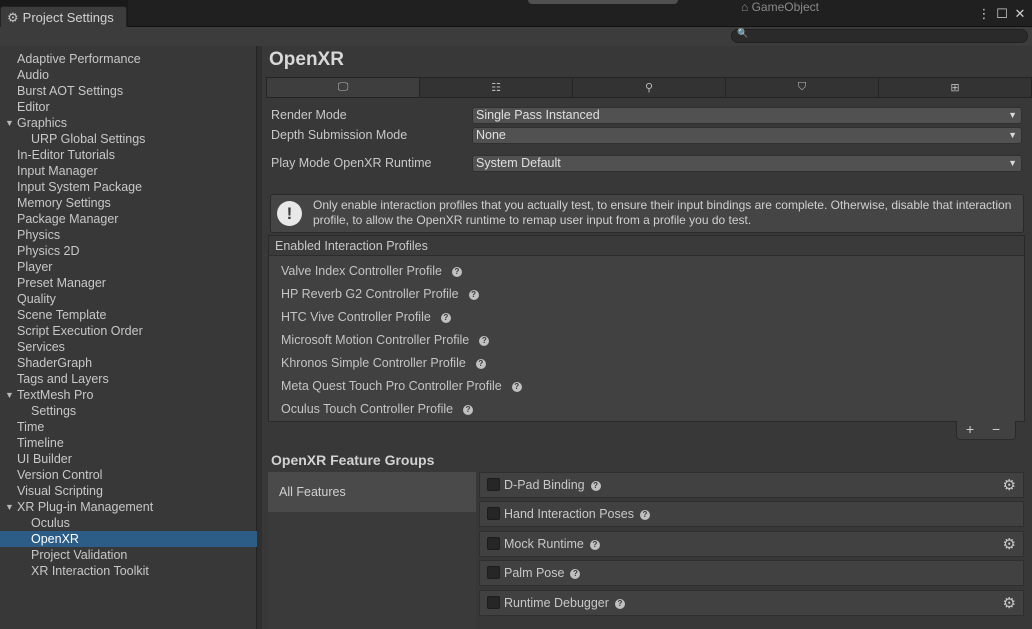 The image size is (1032, 629). Describe the element at coordinates (747, 115) in the screenshot. I see `render-mode-dropdown: Single Pass Instanced ▼` at that location.